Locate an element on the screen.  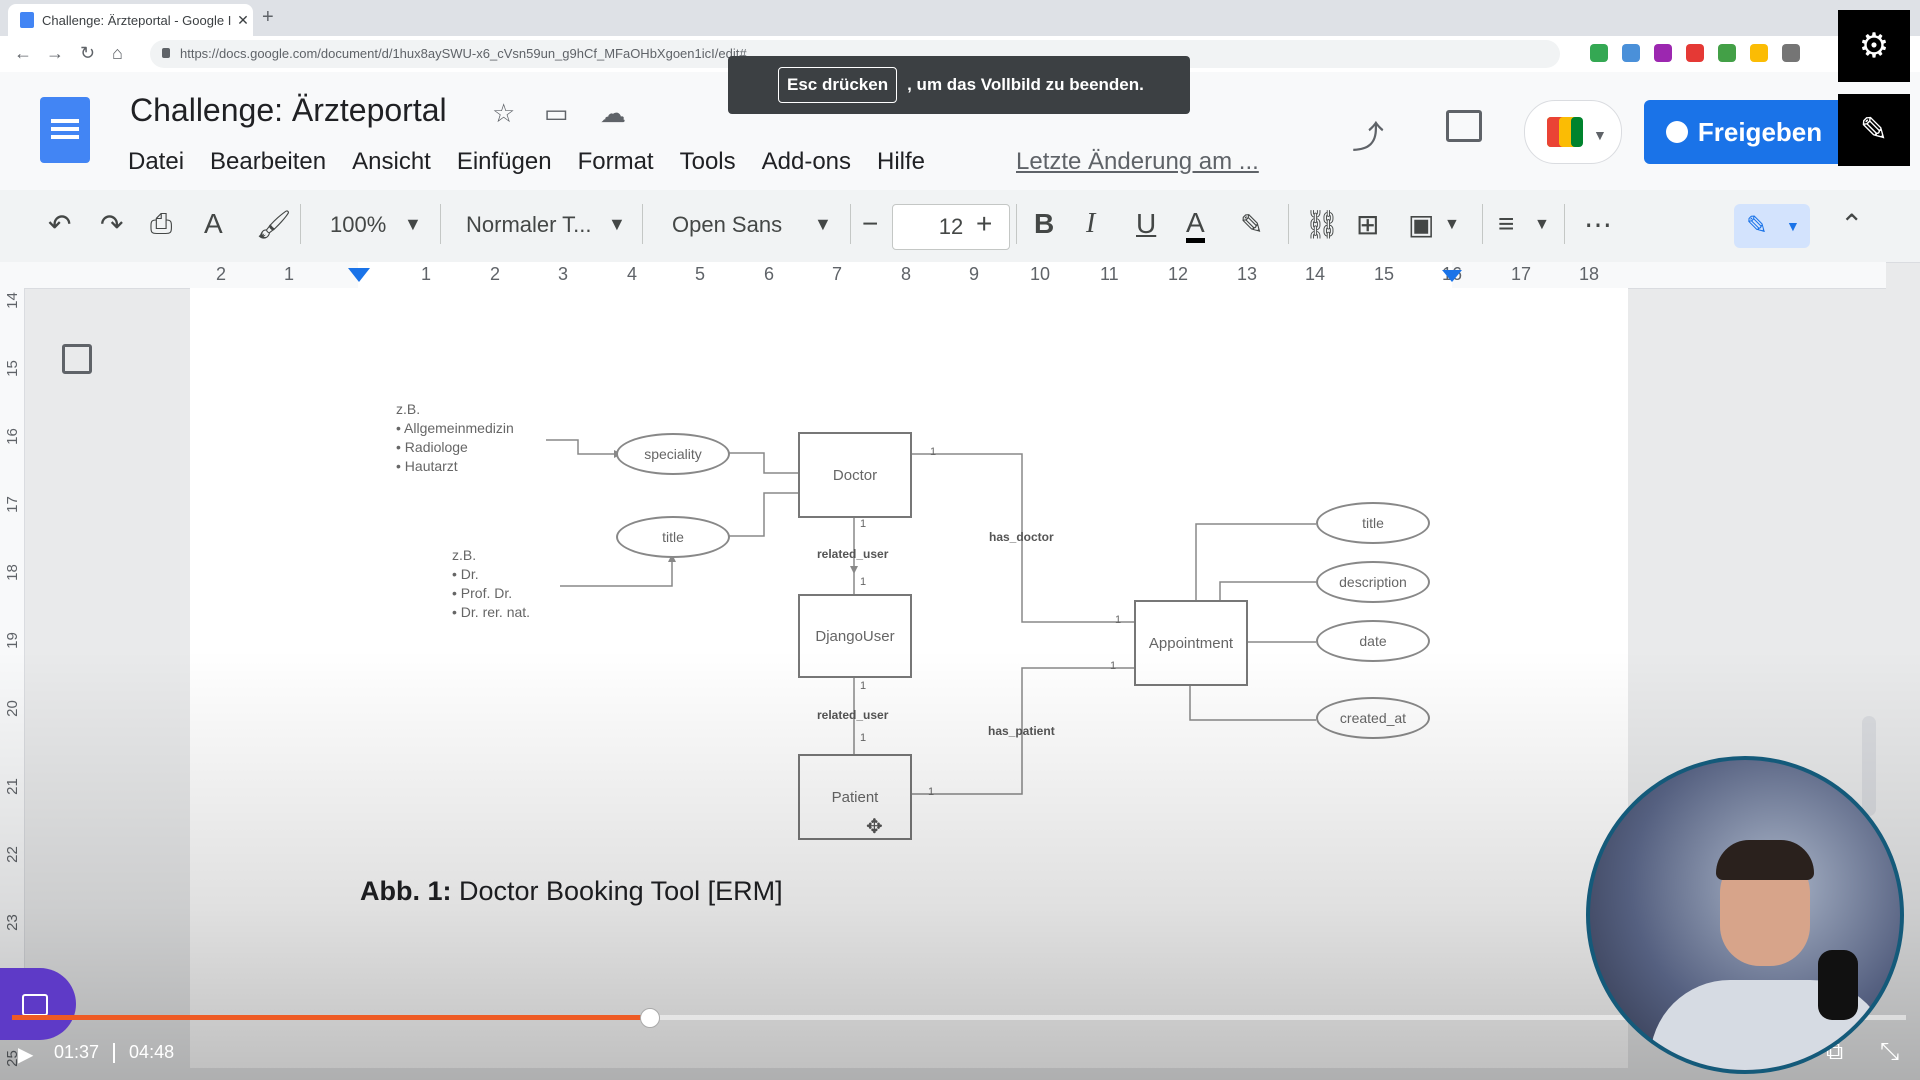
entity-patient: Patient is located at coordinates (855, 797).